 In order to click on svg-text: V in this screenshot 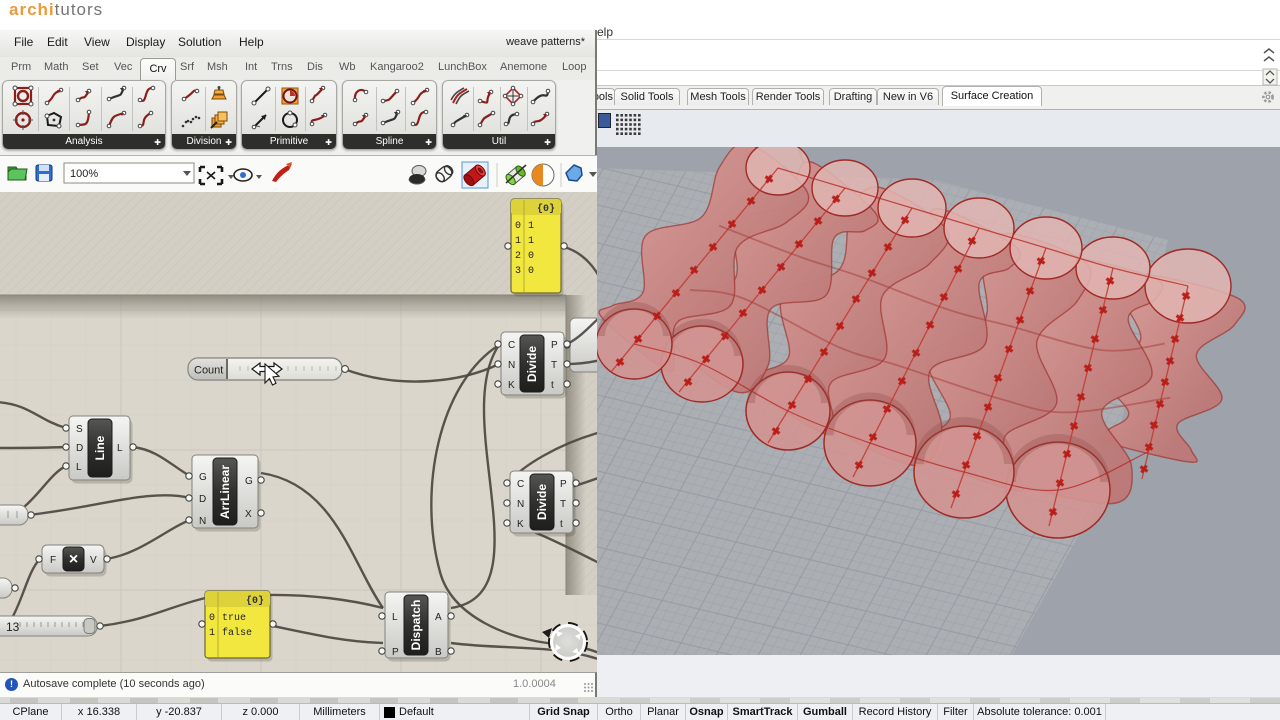, I will do `click(93, 560)`.